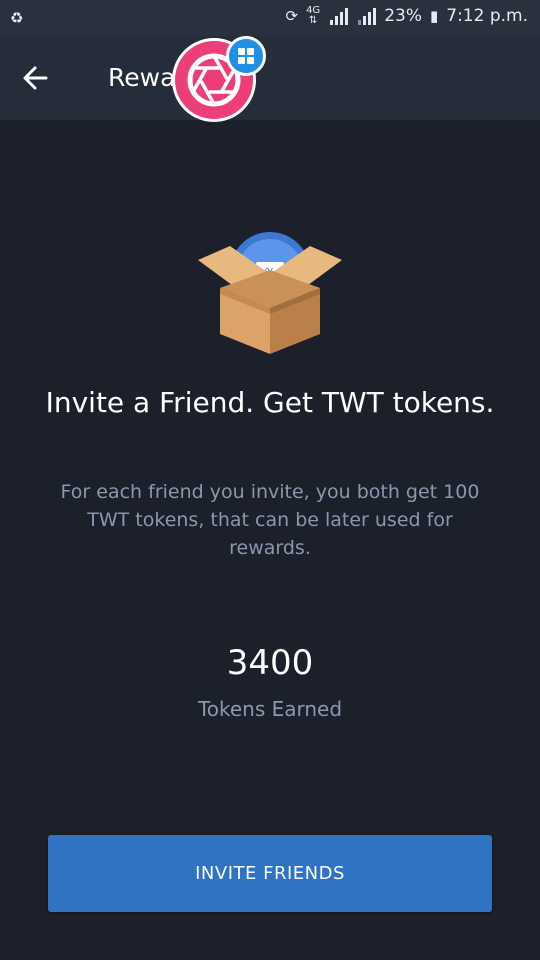  I want to click on grid-icon, so click(246, 56).